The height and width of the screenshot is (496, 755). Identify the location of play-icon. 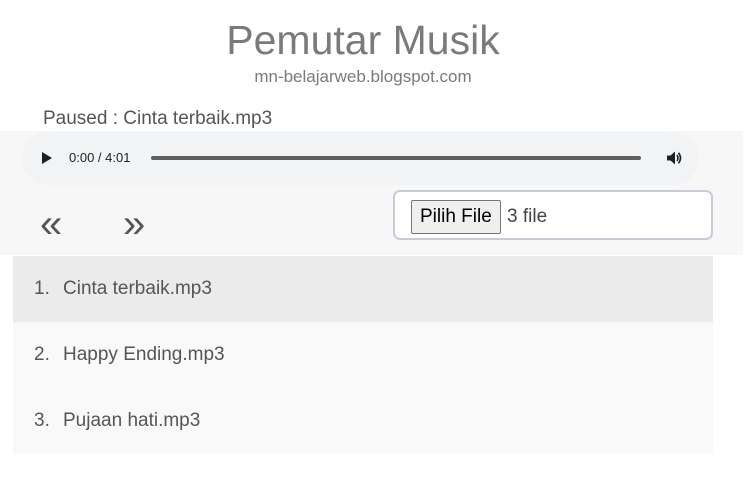
(46, 158).